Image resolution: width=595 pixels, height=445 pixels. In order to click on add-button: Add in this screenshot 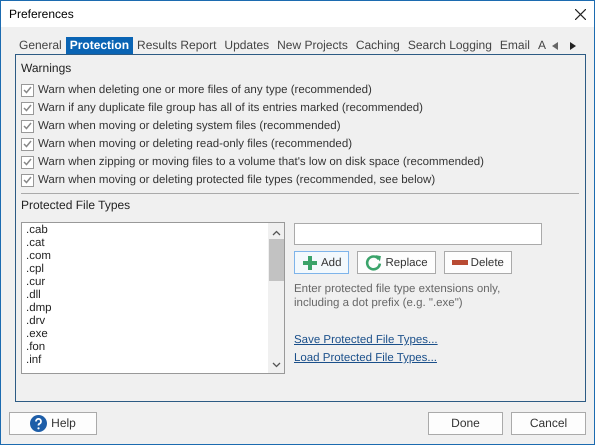, I will do `click(322, 262)`.